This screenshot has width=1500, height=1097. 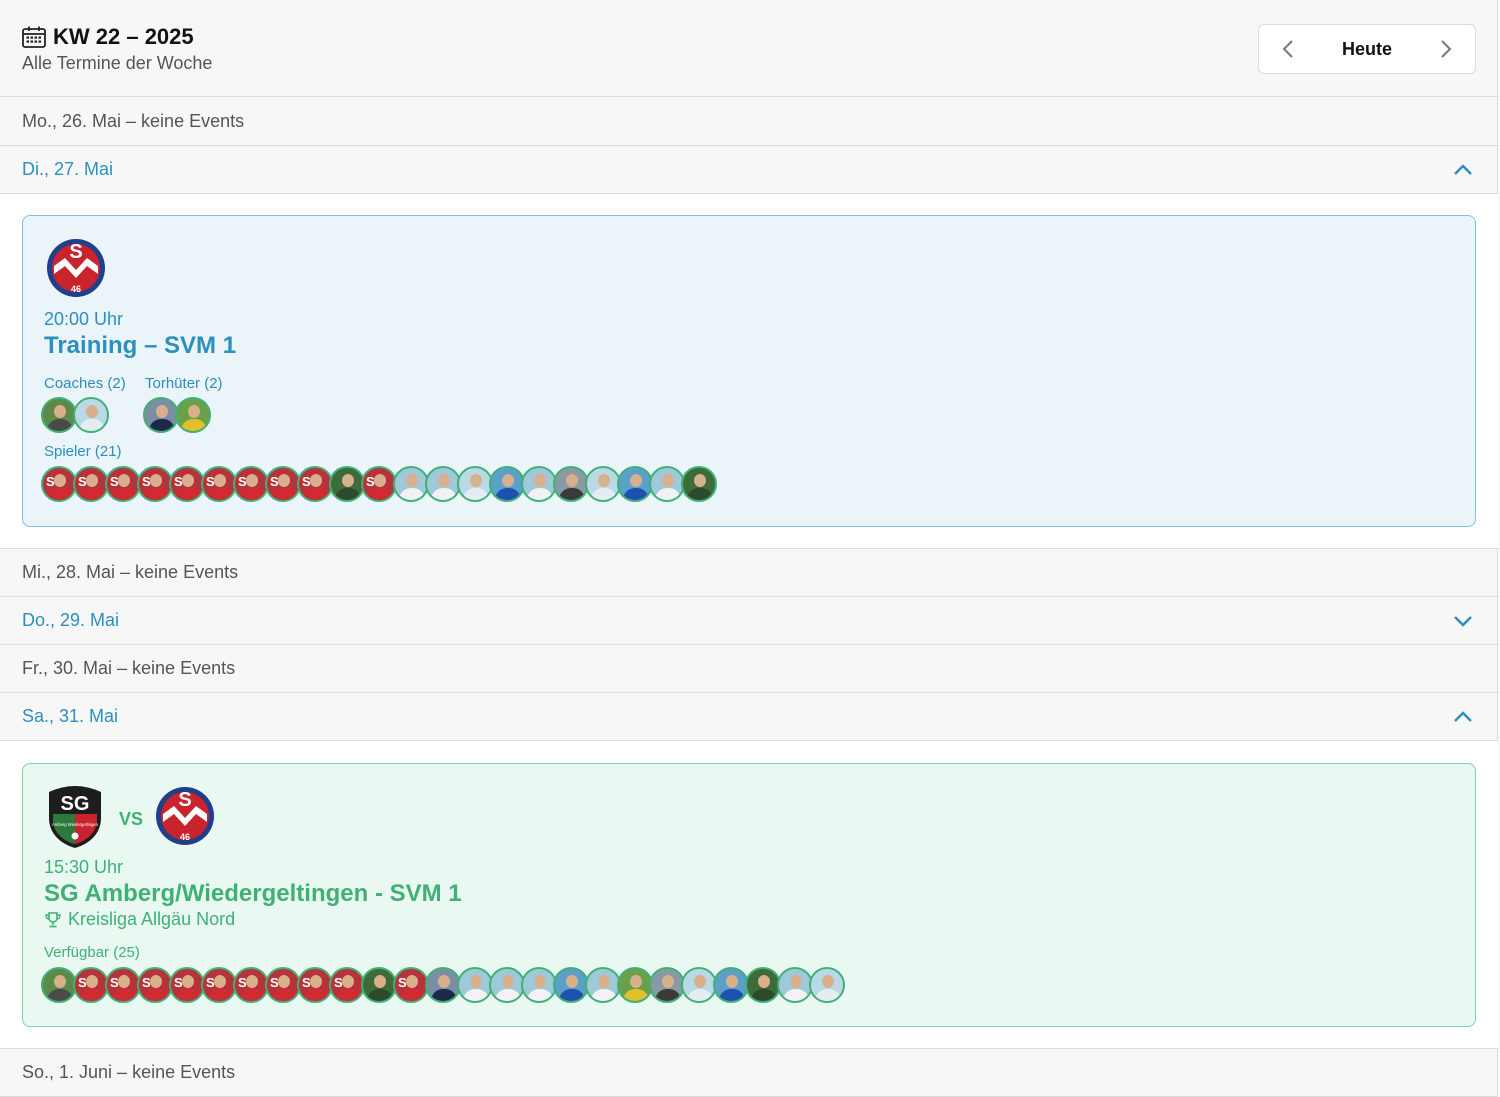 What do you see at coordinates (92, 952) in the screenshot?
I see `group-label-available: Verfügbar (25)` at bounding box center [92, 952].